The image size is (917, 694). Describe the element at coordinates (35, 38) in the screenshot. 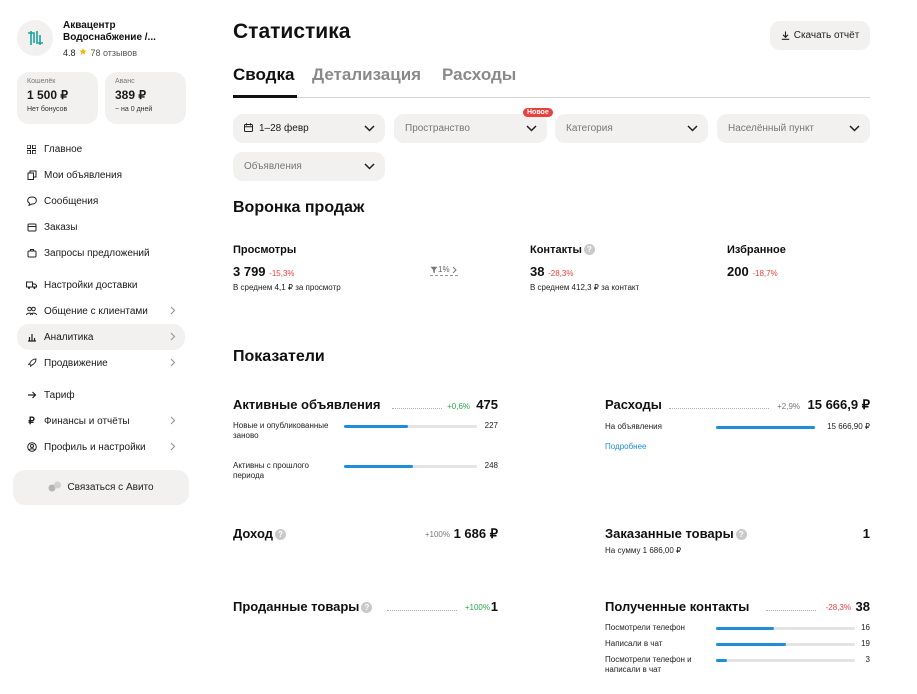

I see `company-logo` at that location.